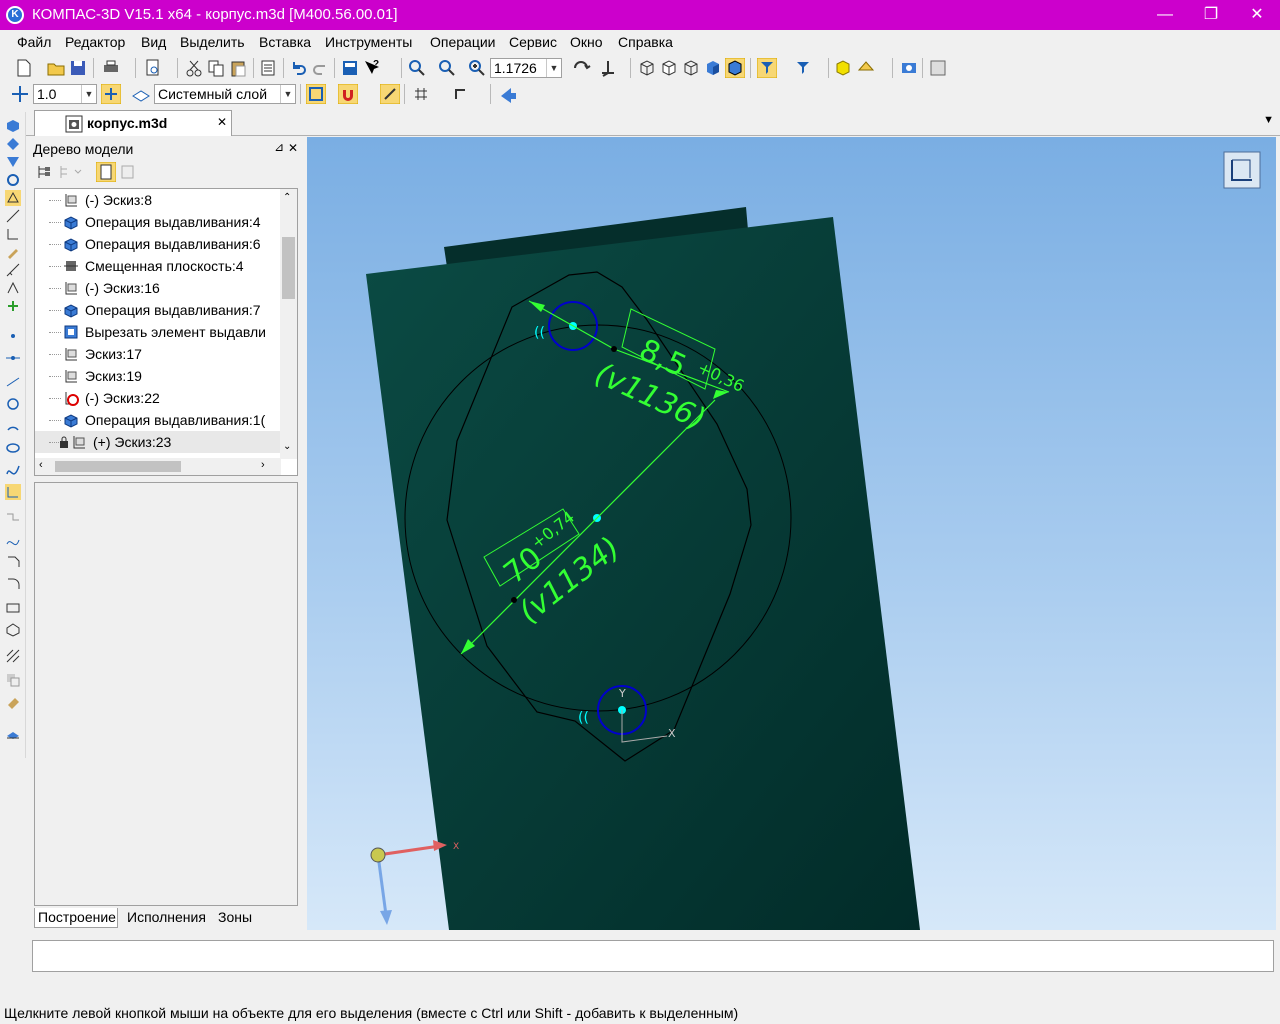 This screenshot has width=1280, height=1024. Describe the element at coordinates (13, 180) in the screenshot. I see `spiral-icon` at that location.